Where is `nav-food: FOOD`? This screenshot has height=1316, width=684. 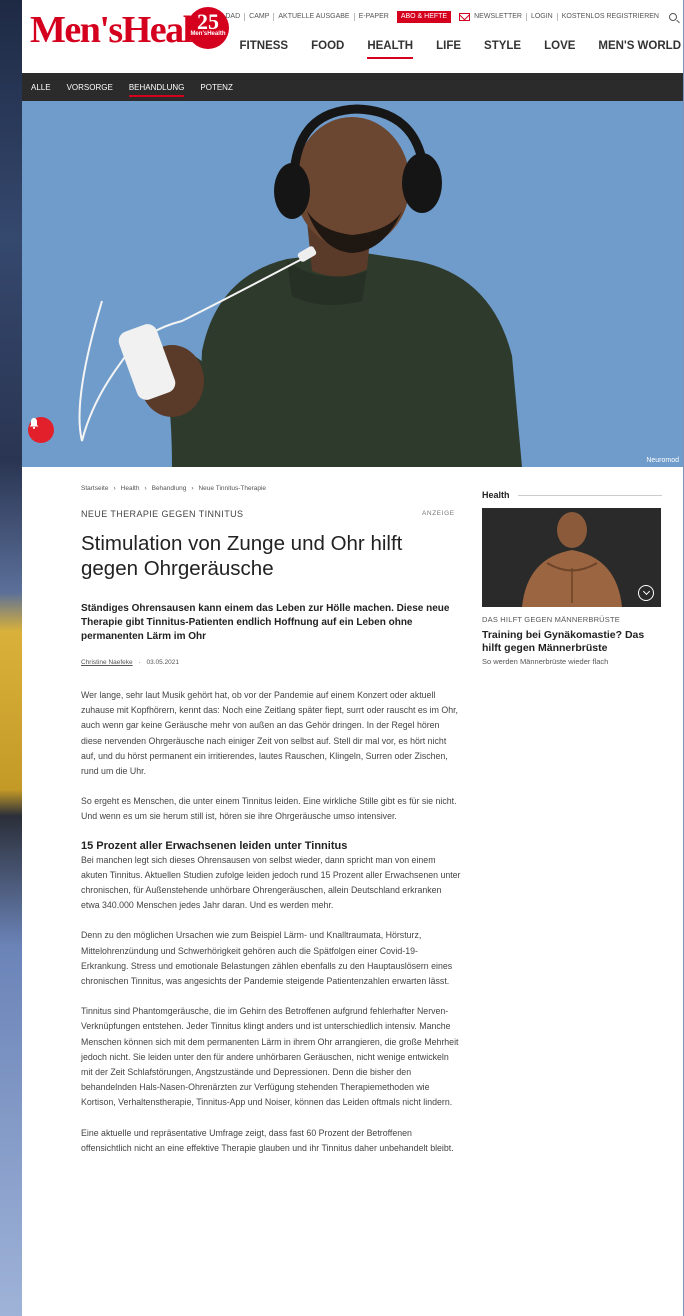 nav-food: FOOD is located at coordinates (327, 46).